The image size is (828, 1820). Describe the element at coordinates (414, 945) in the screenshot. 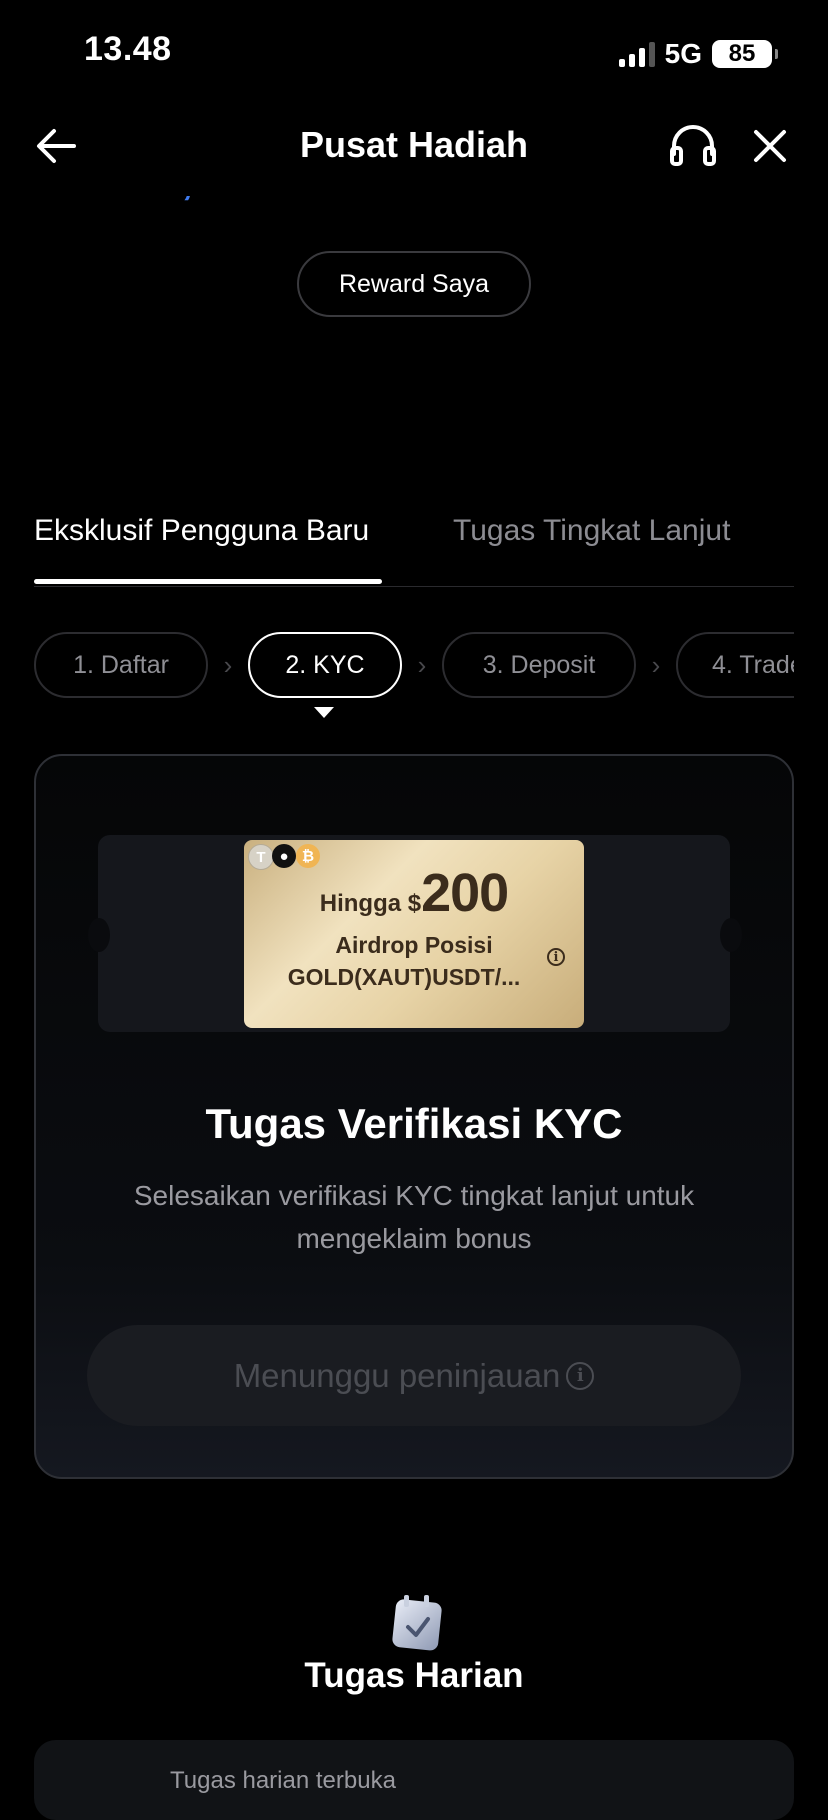

I see `voucher-line-1: Airdrop Posisi` at that location.